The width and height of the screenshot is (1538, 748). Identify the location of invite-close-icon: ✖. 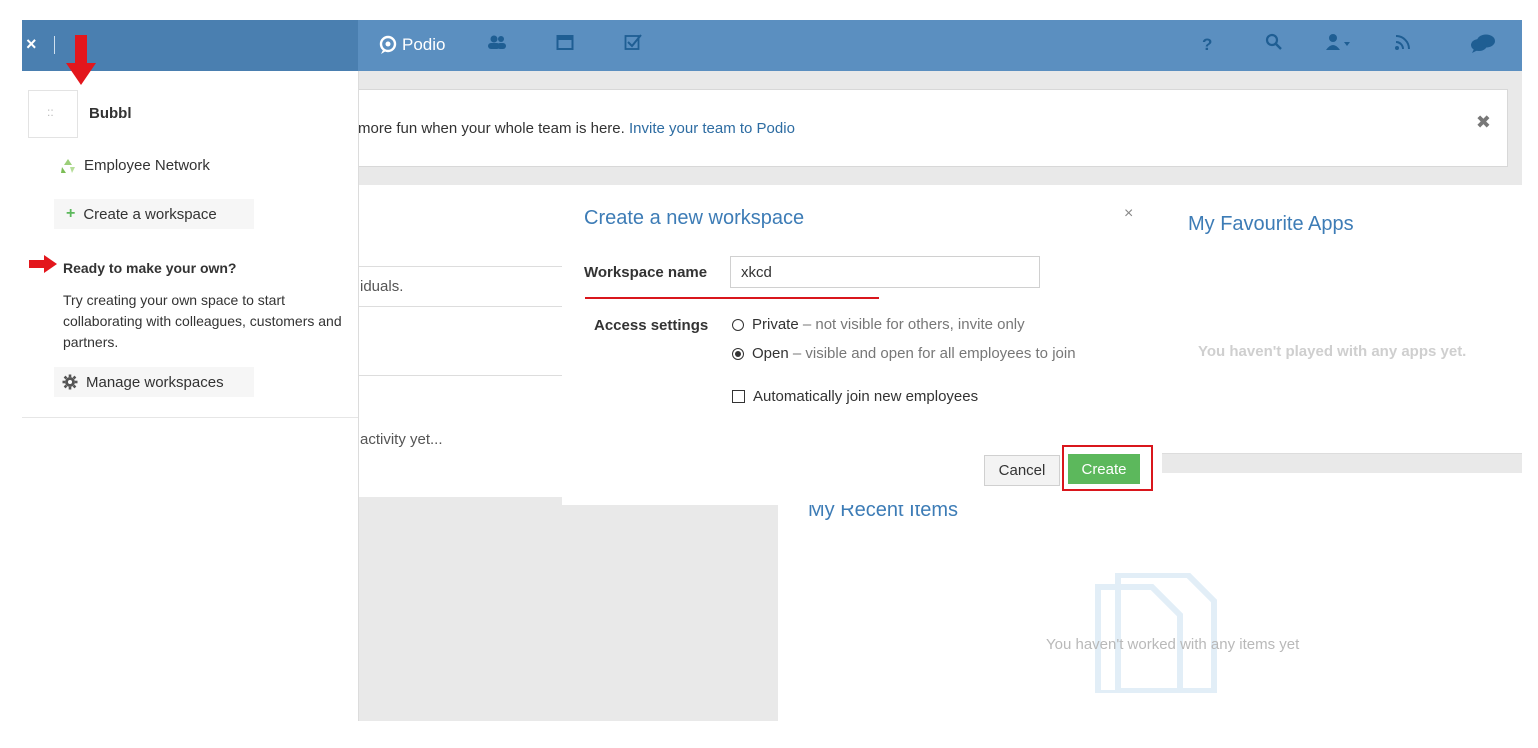
(1483, 122).